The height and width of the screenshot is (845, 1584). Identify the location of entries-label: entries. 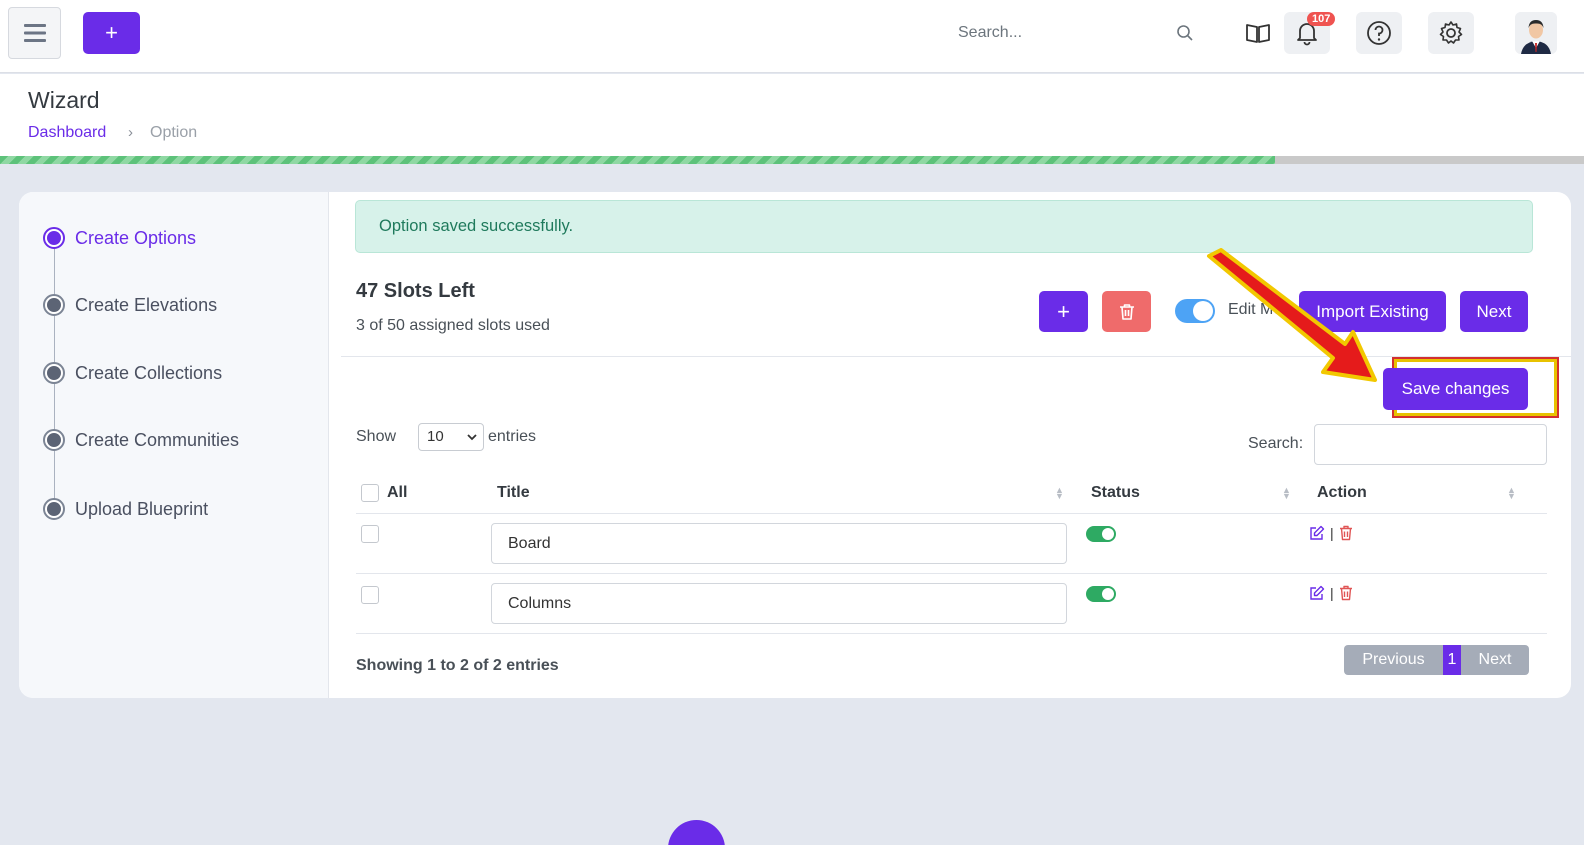
(512, 436).